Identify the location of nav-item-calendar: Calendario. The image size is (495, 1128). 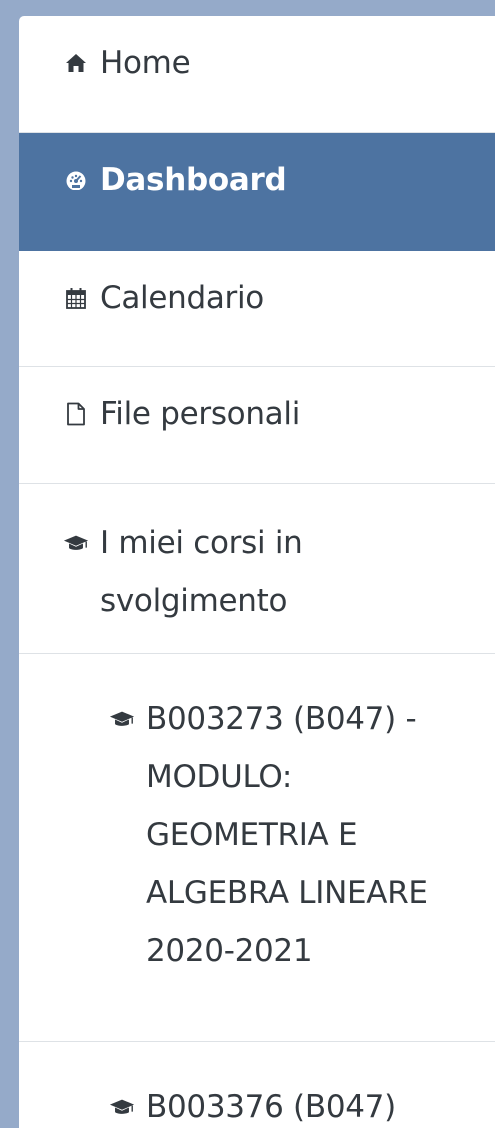
(257, 309).